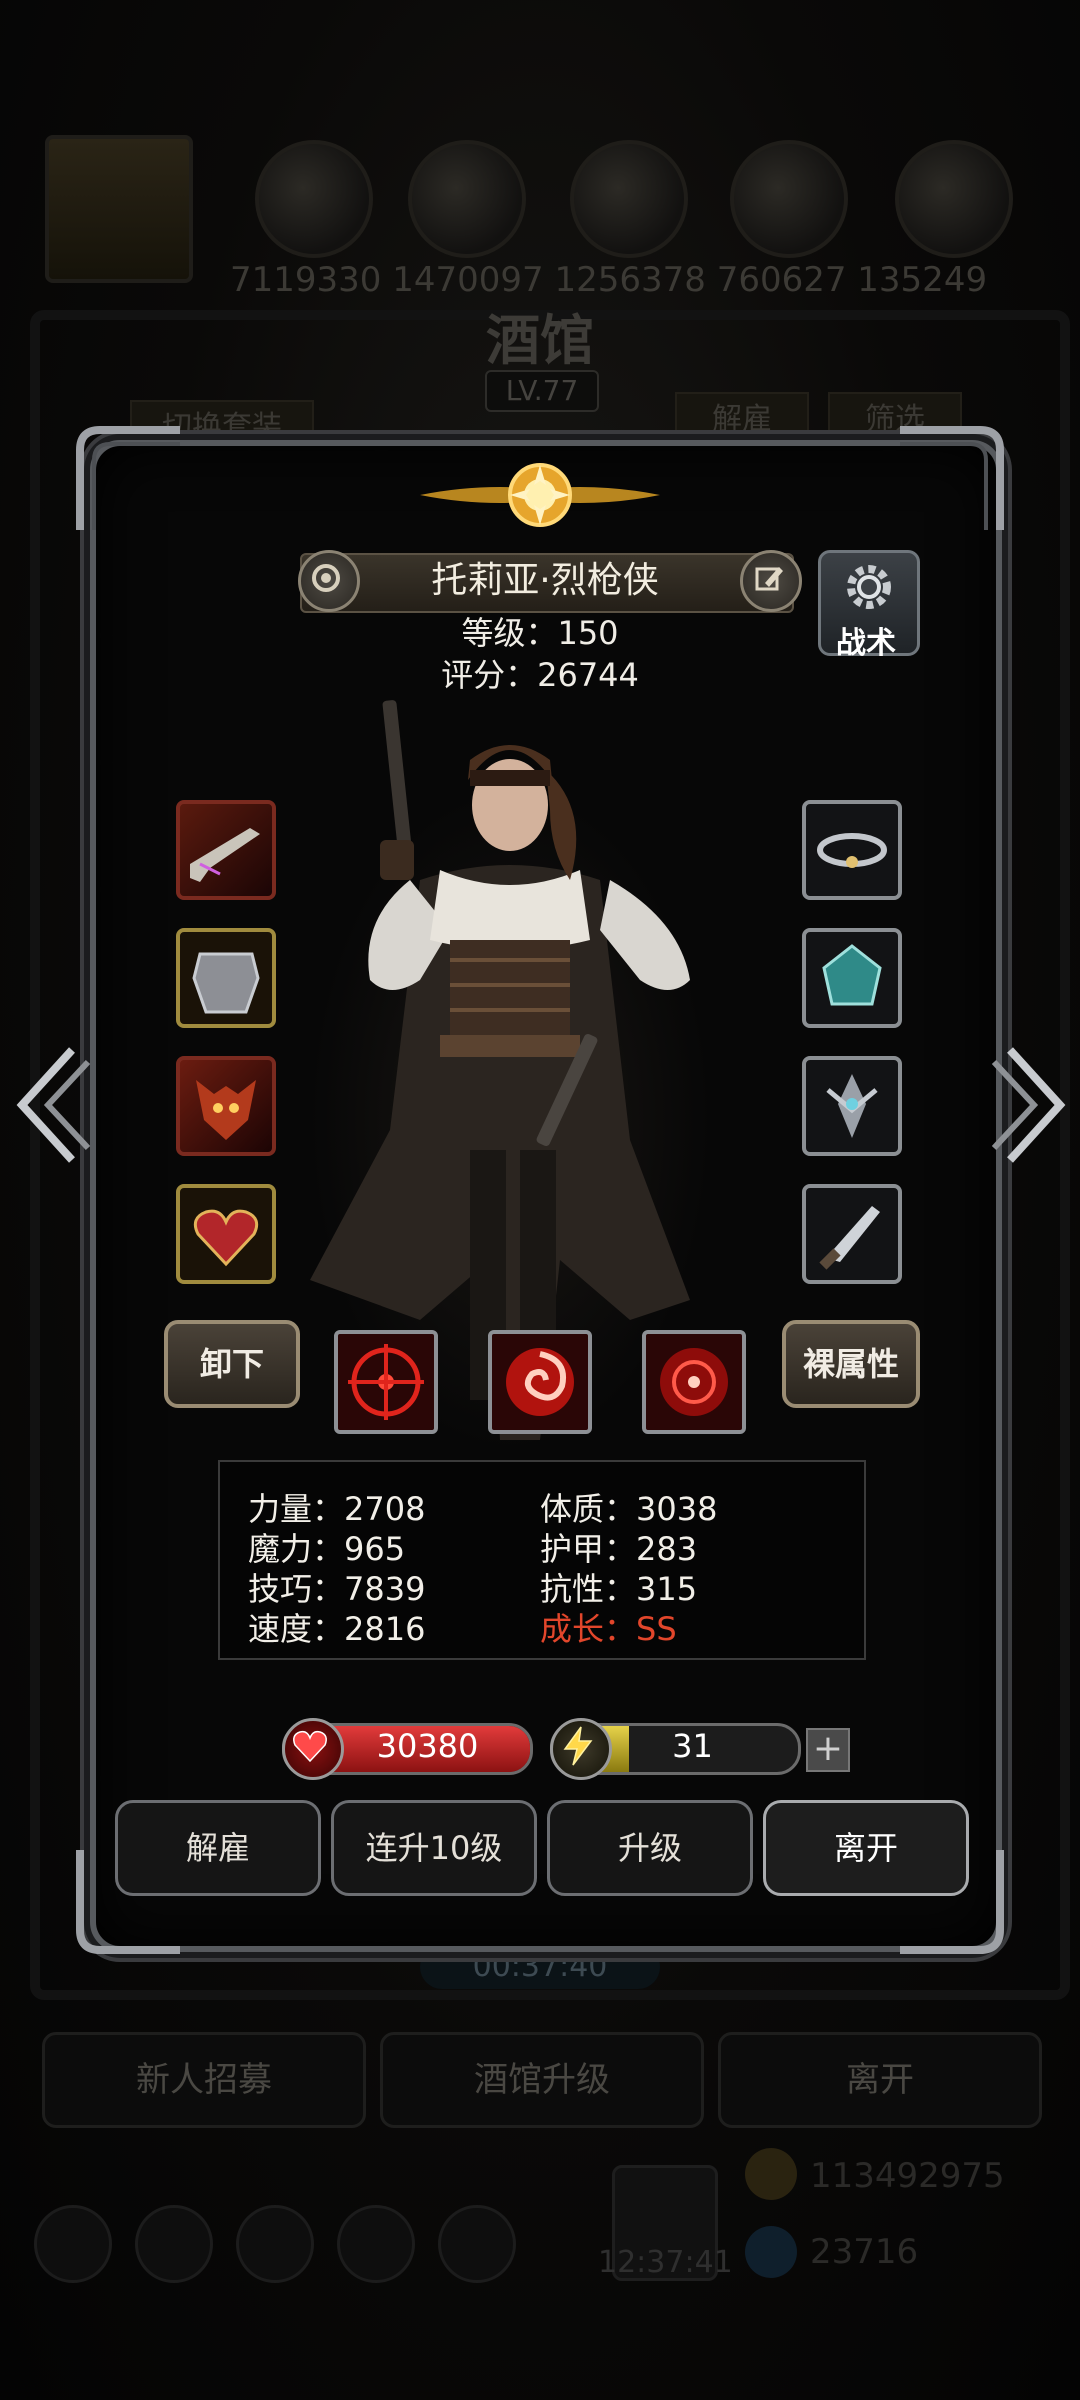  I want to click on next-hero-arrow-icon, so click(1030, 1105).